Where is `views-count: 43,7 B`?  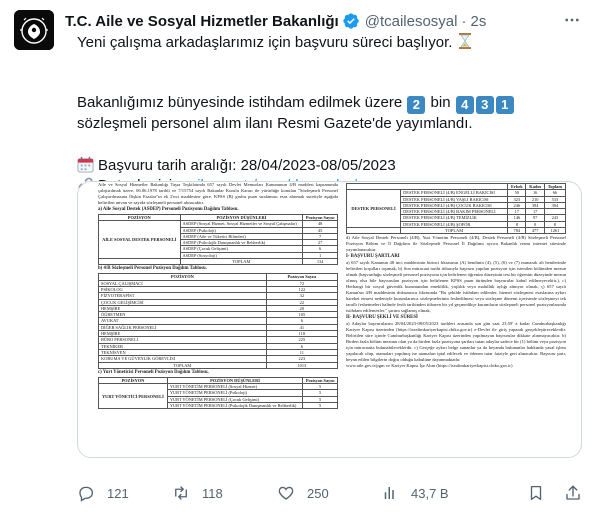 views-count: 43,7 B is located at coordinates (430, 493).